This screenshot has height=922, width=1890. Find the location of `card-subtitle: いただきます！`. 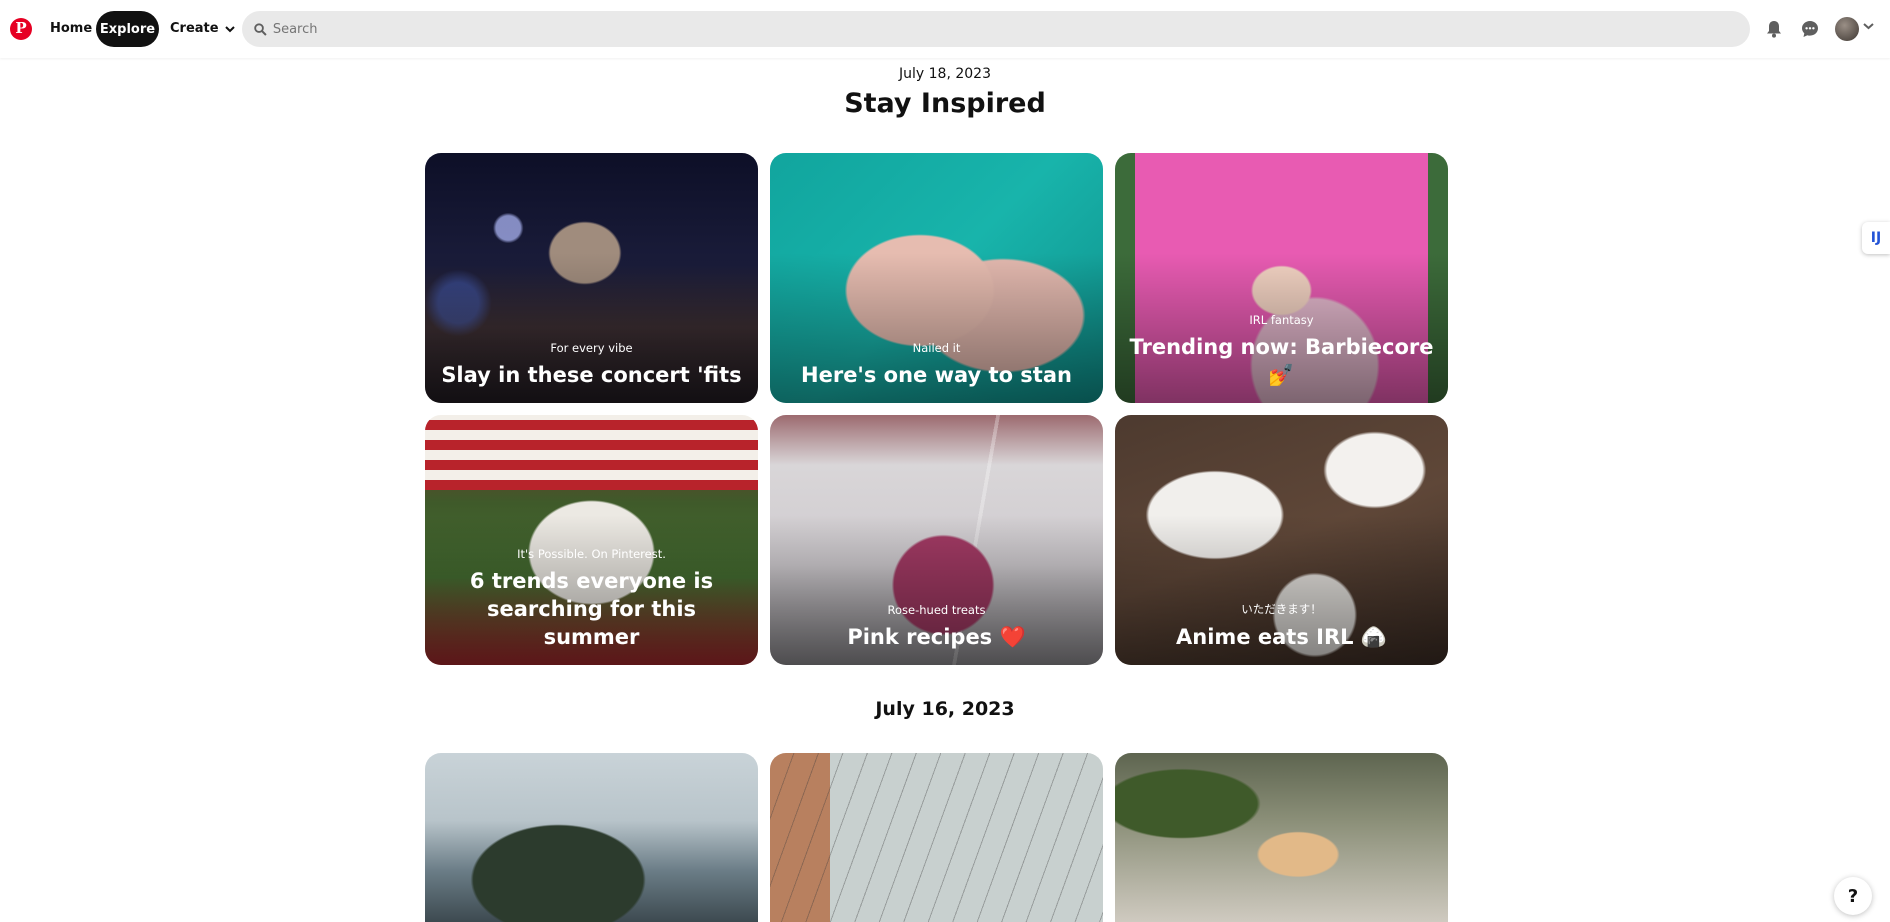

card-subtitle: いただきます！ is located at coordinates (1281, 609).